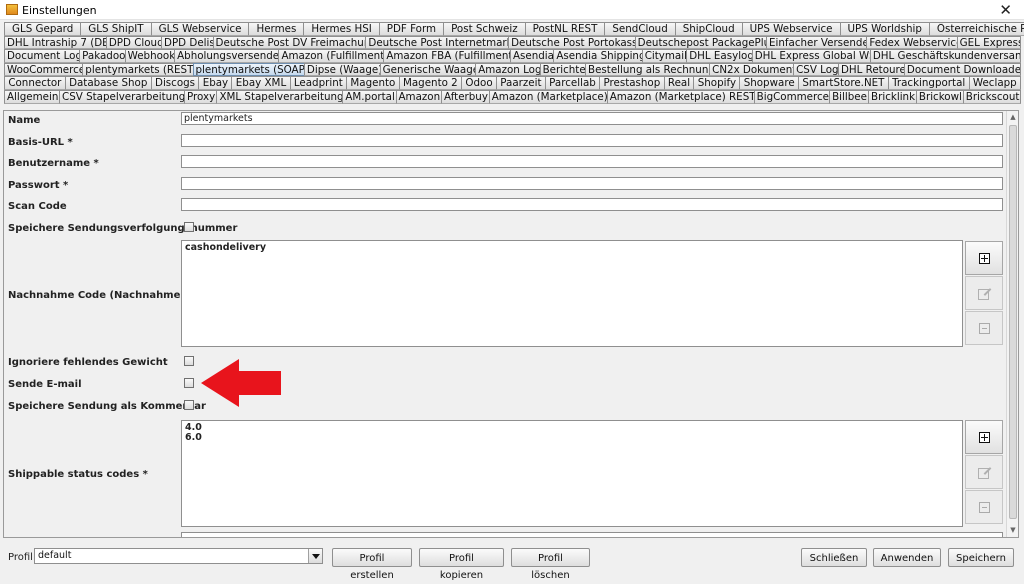 Image resolution: width=1024 pixels, height=584 pixels. I want to click on tab-leadprint: Leadprint, so click(318, 83).